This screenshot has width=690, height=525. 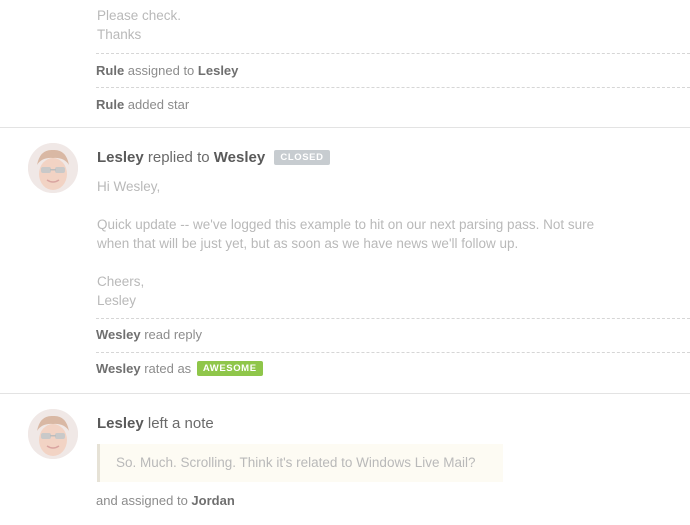 I want to click on reply-signoff: Cheers,, so click(x=121, y=281).